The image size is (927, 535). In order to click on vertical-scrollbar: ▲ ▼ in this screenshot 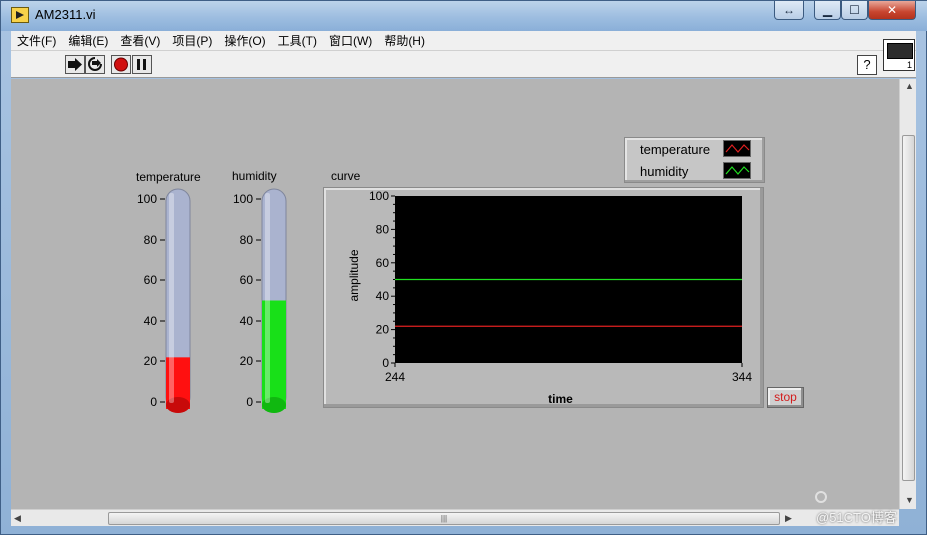, I will do `click(907, 294)`.